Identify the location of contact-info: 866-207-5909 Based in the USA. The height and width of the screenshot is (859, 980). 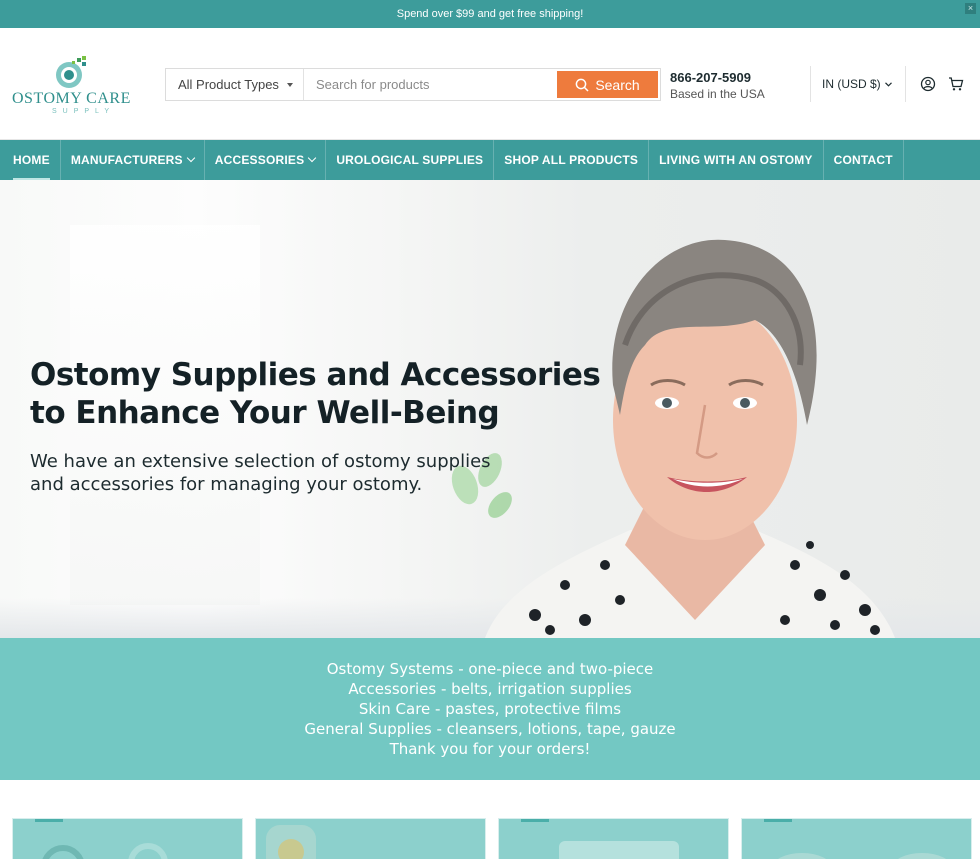
(717, 85).